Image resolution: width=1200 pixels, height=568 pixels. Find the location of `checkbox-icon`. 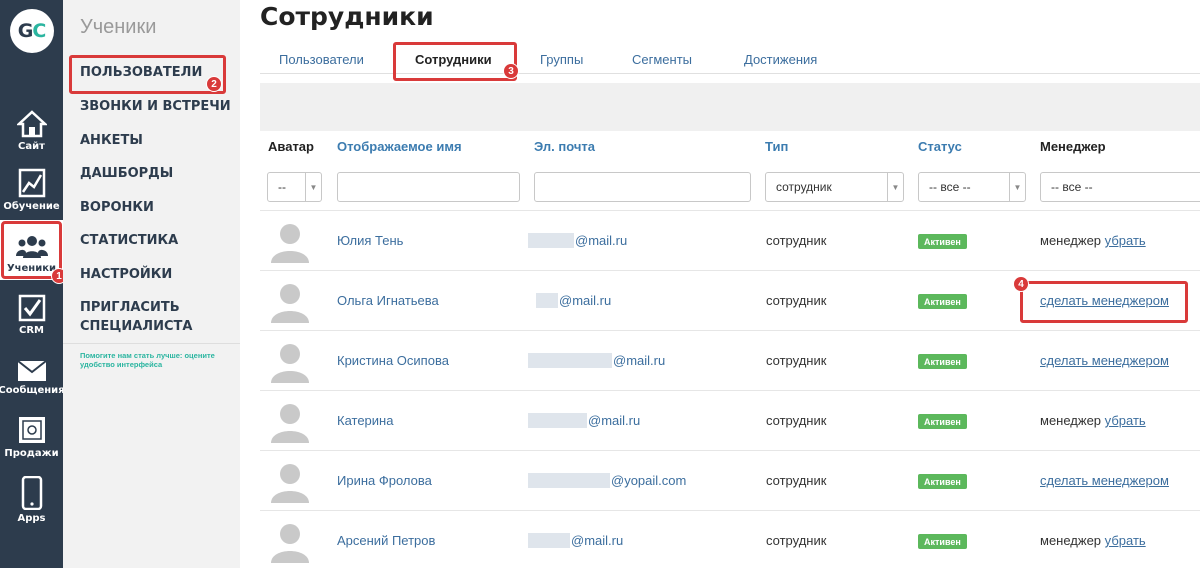

checkbox-icon is located at coordinates (31, 308).